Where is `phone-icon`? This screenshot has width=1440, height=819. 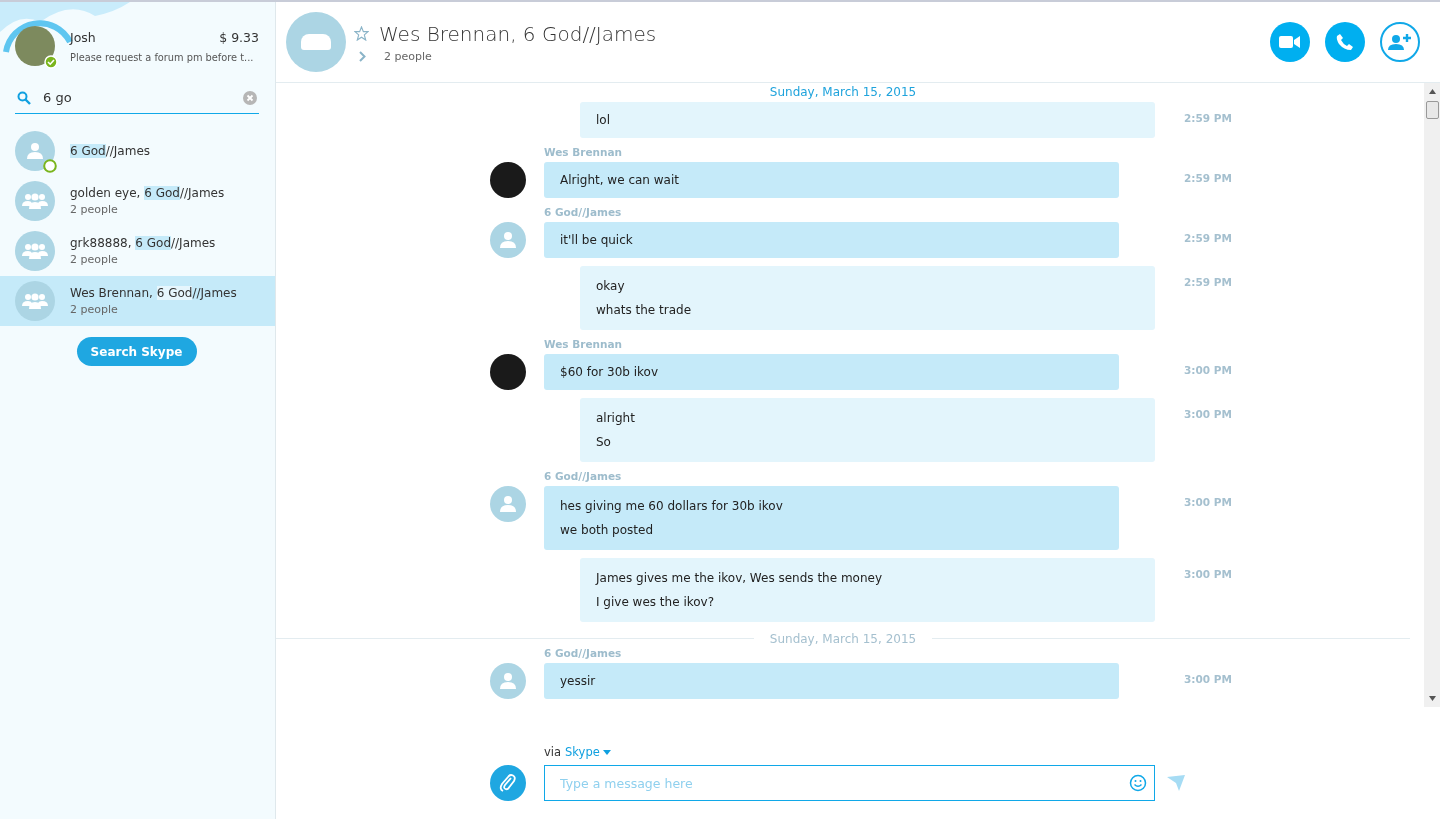
phone-icon is located at coordinates (1345, 42).